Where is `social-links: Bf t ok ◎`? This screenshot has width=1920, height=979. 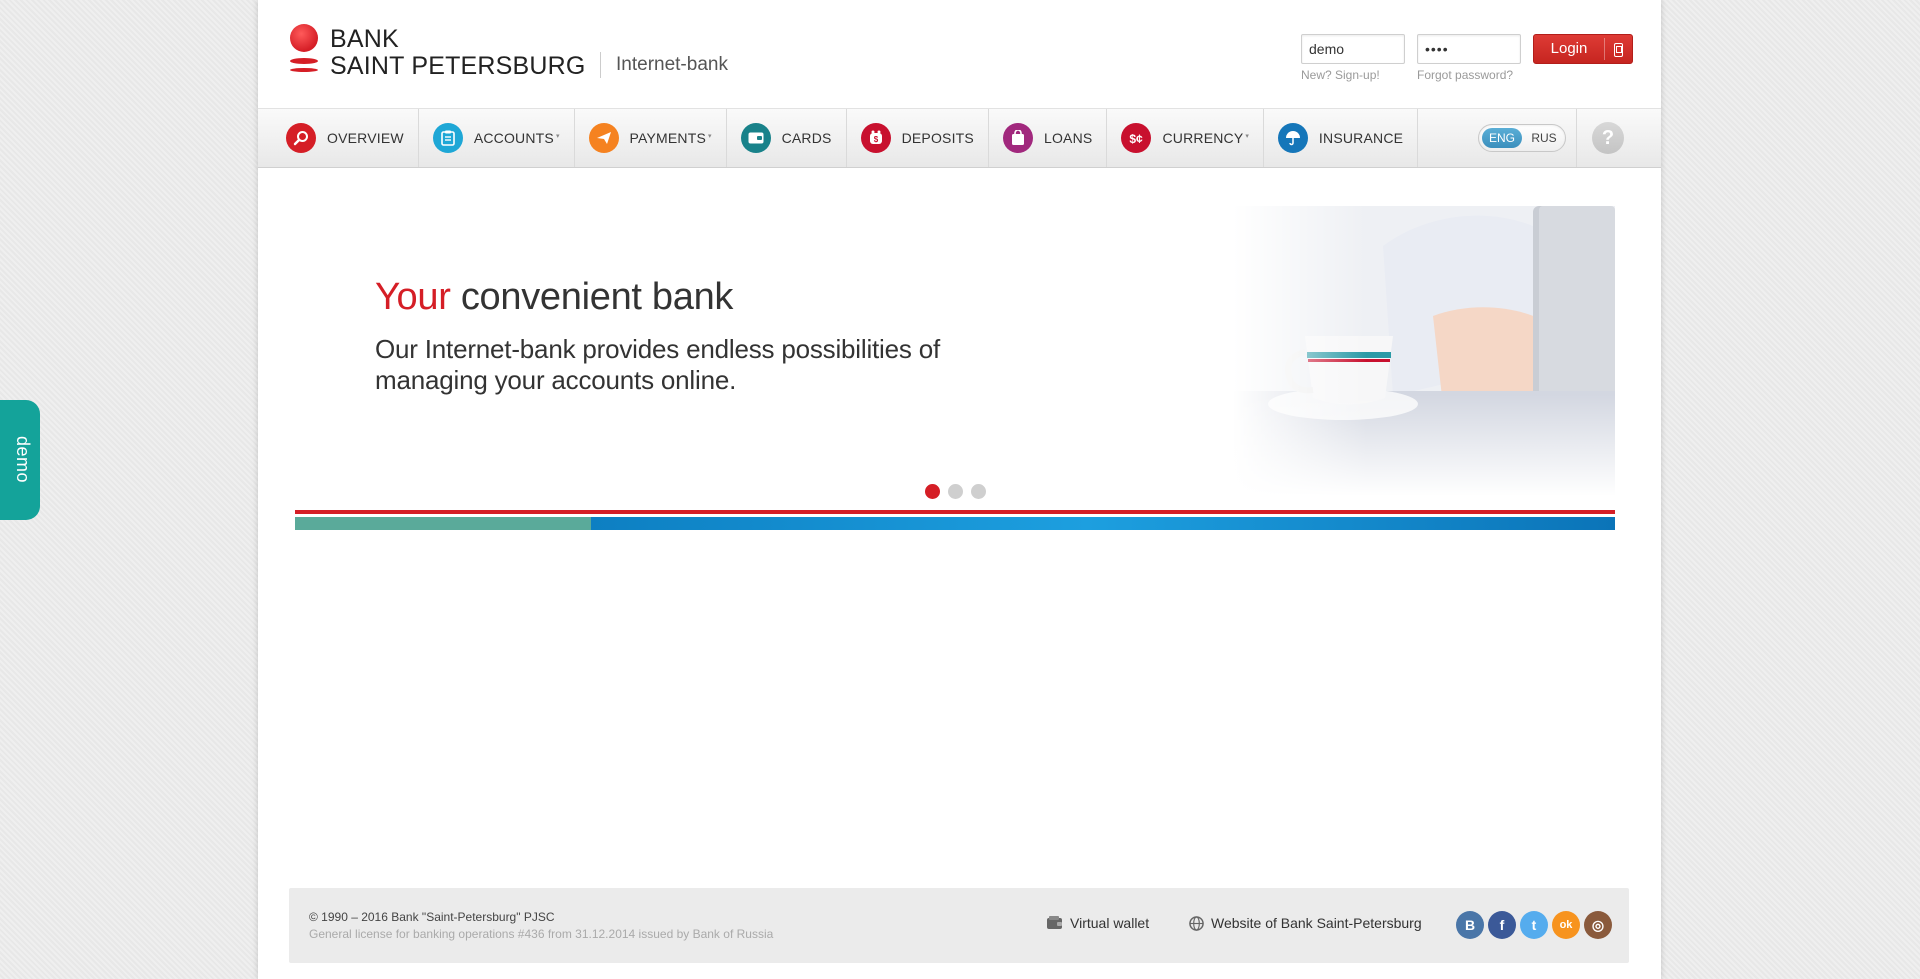 social-links: Bf t ok ◎ is located at coordinates (1536, 925).